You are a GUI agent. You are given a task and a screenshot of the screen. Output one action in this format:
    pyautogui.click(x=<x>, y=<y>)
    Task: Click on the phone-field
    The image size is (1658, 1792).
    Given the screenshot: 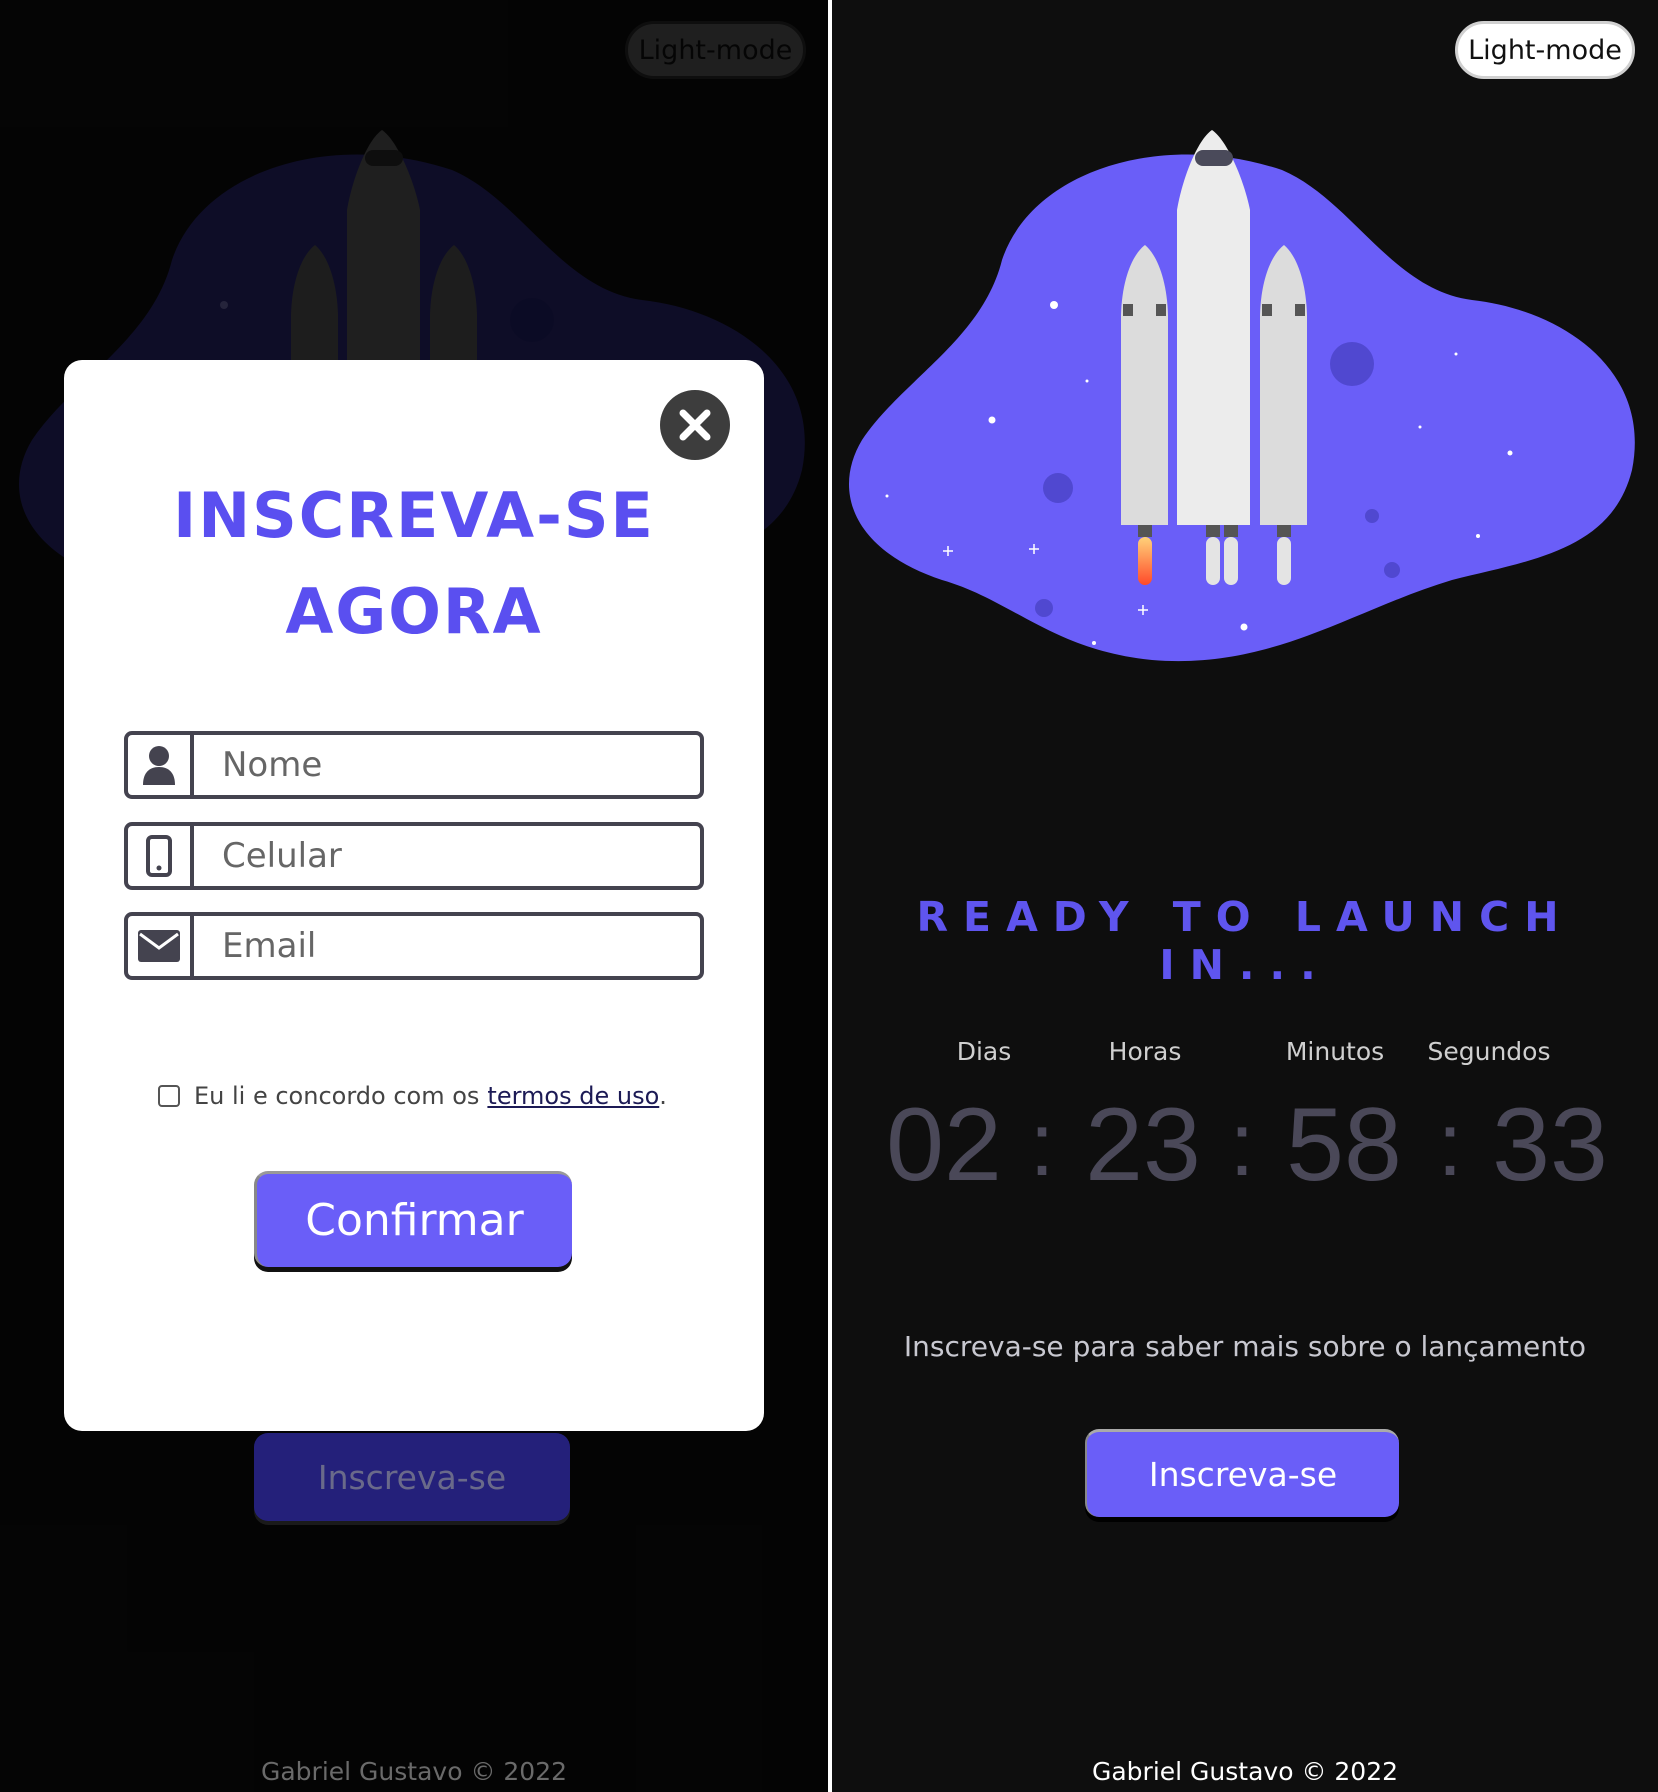 What is the action you would take?
    pyautogui.click(x=414, y=856)
    